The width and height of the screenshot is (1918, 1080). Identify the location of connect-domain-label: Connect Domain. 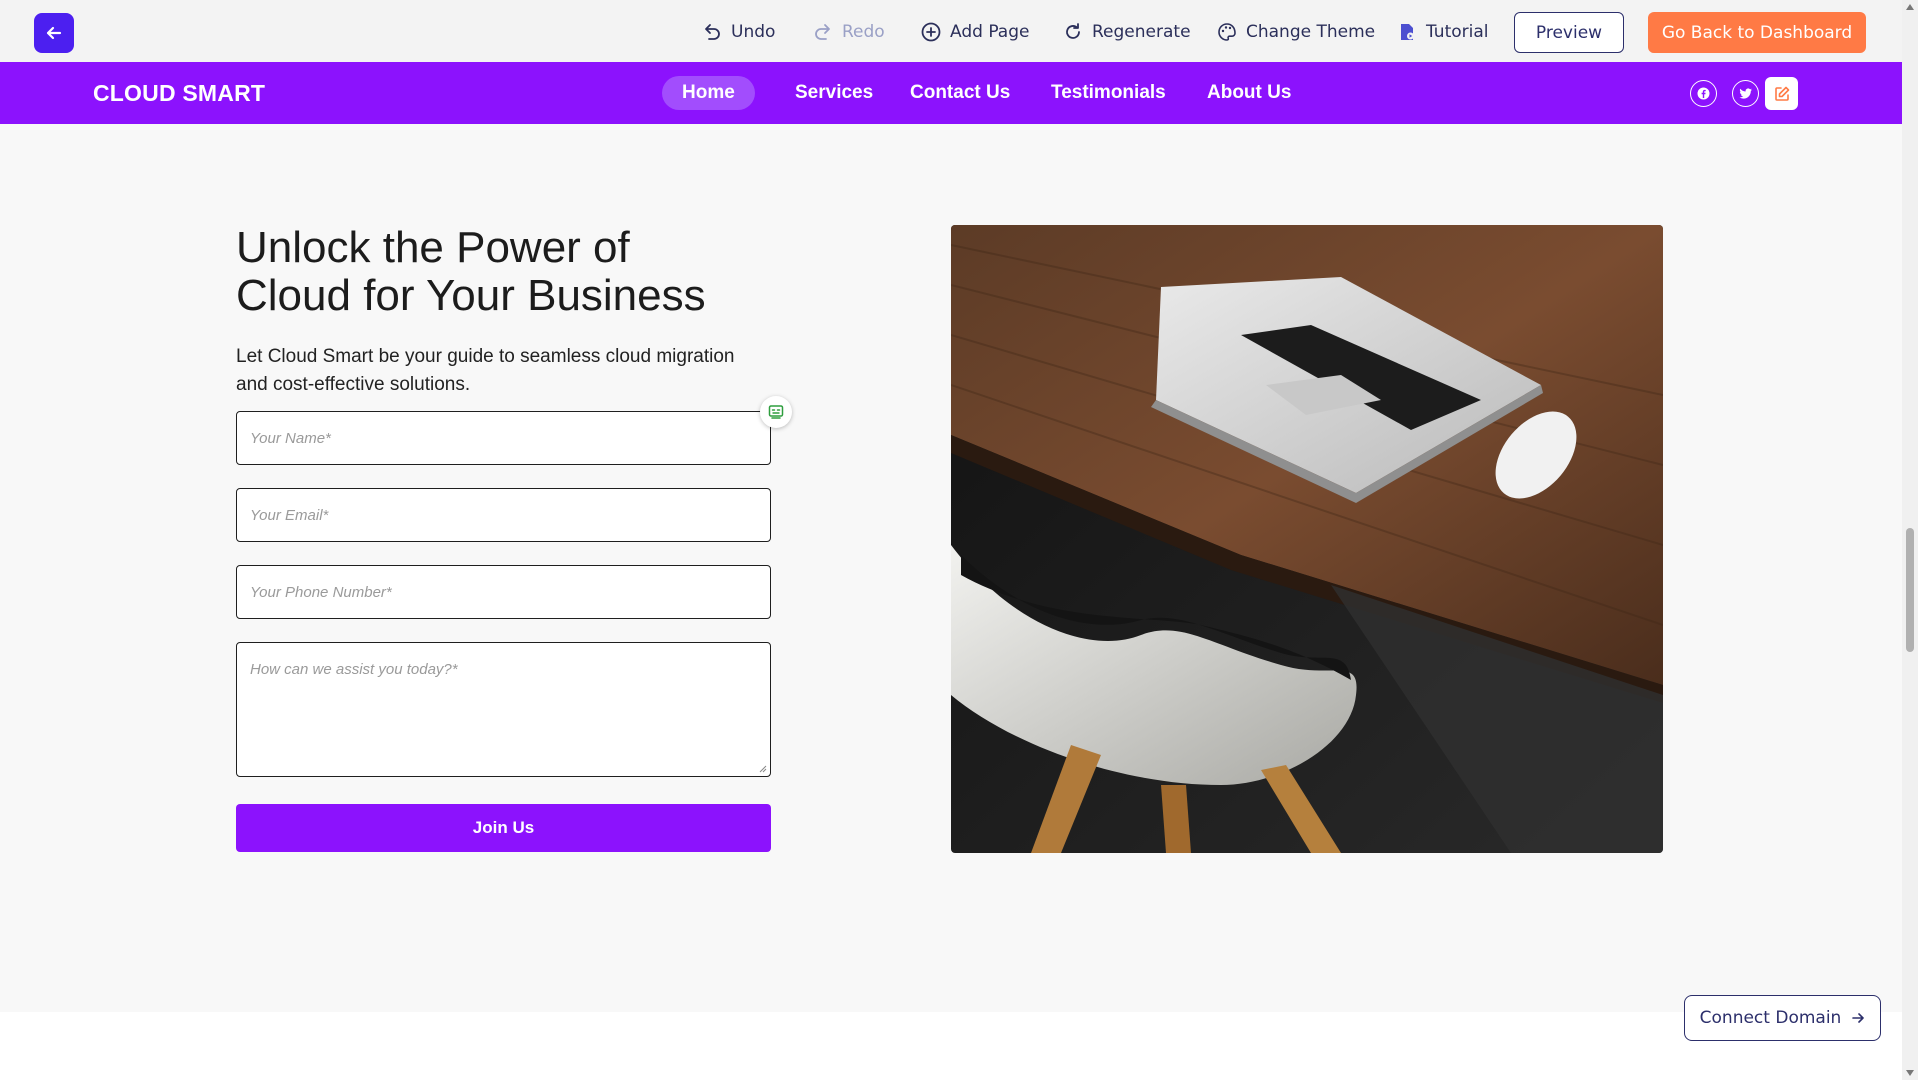
(1770, 1018).